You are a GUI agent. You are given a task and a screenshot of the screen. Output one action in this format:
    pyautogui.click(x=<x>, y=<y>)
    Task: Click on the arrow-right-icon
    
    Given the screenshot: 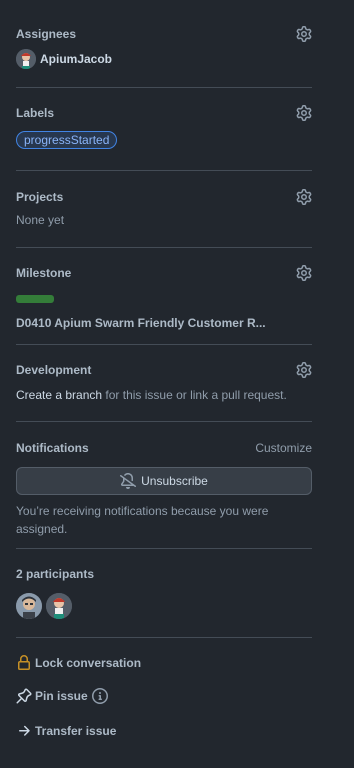 What is the action you would take?
    pyautogui.click(x=24, y=731)
    